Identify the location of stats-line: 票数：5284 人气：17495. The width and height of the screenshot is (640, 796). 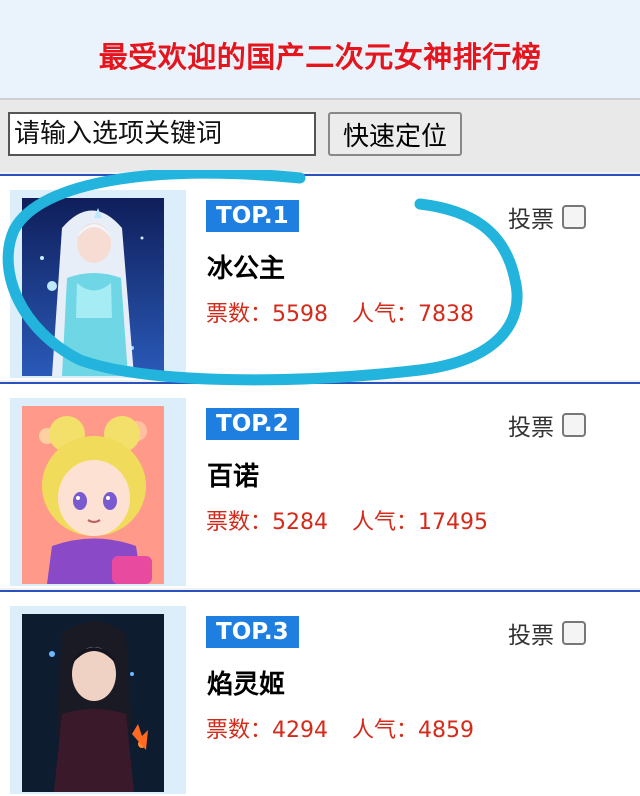
(347, 520).